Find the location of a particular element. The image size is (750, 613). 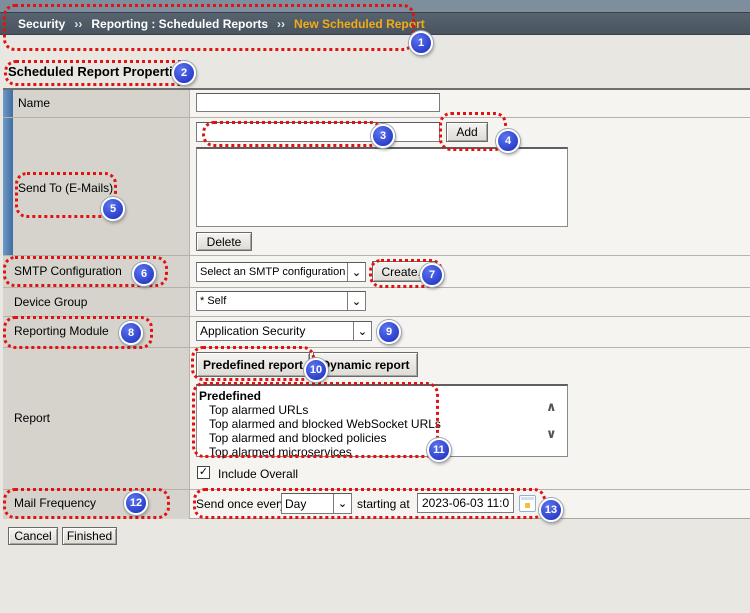

report-list-item: Top alarmed URLs is located at coordinates (382, 410).